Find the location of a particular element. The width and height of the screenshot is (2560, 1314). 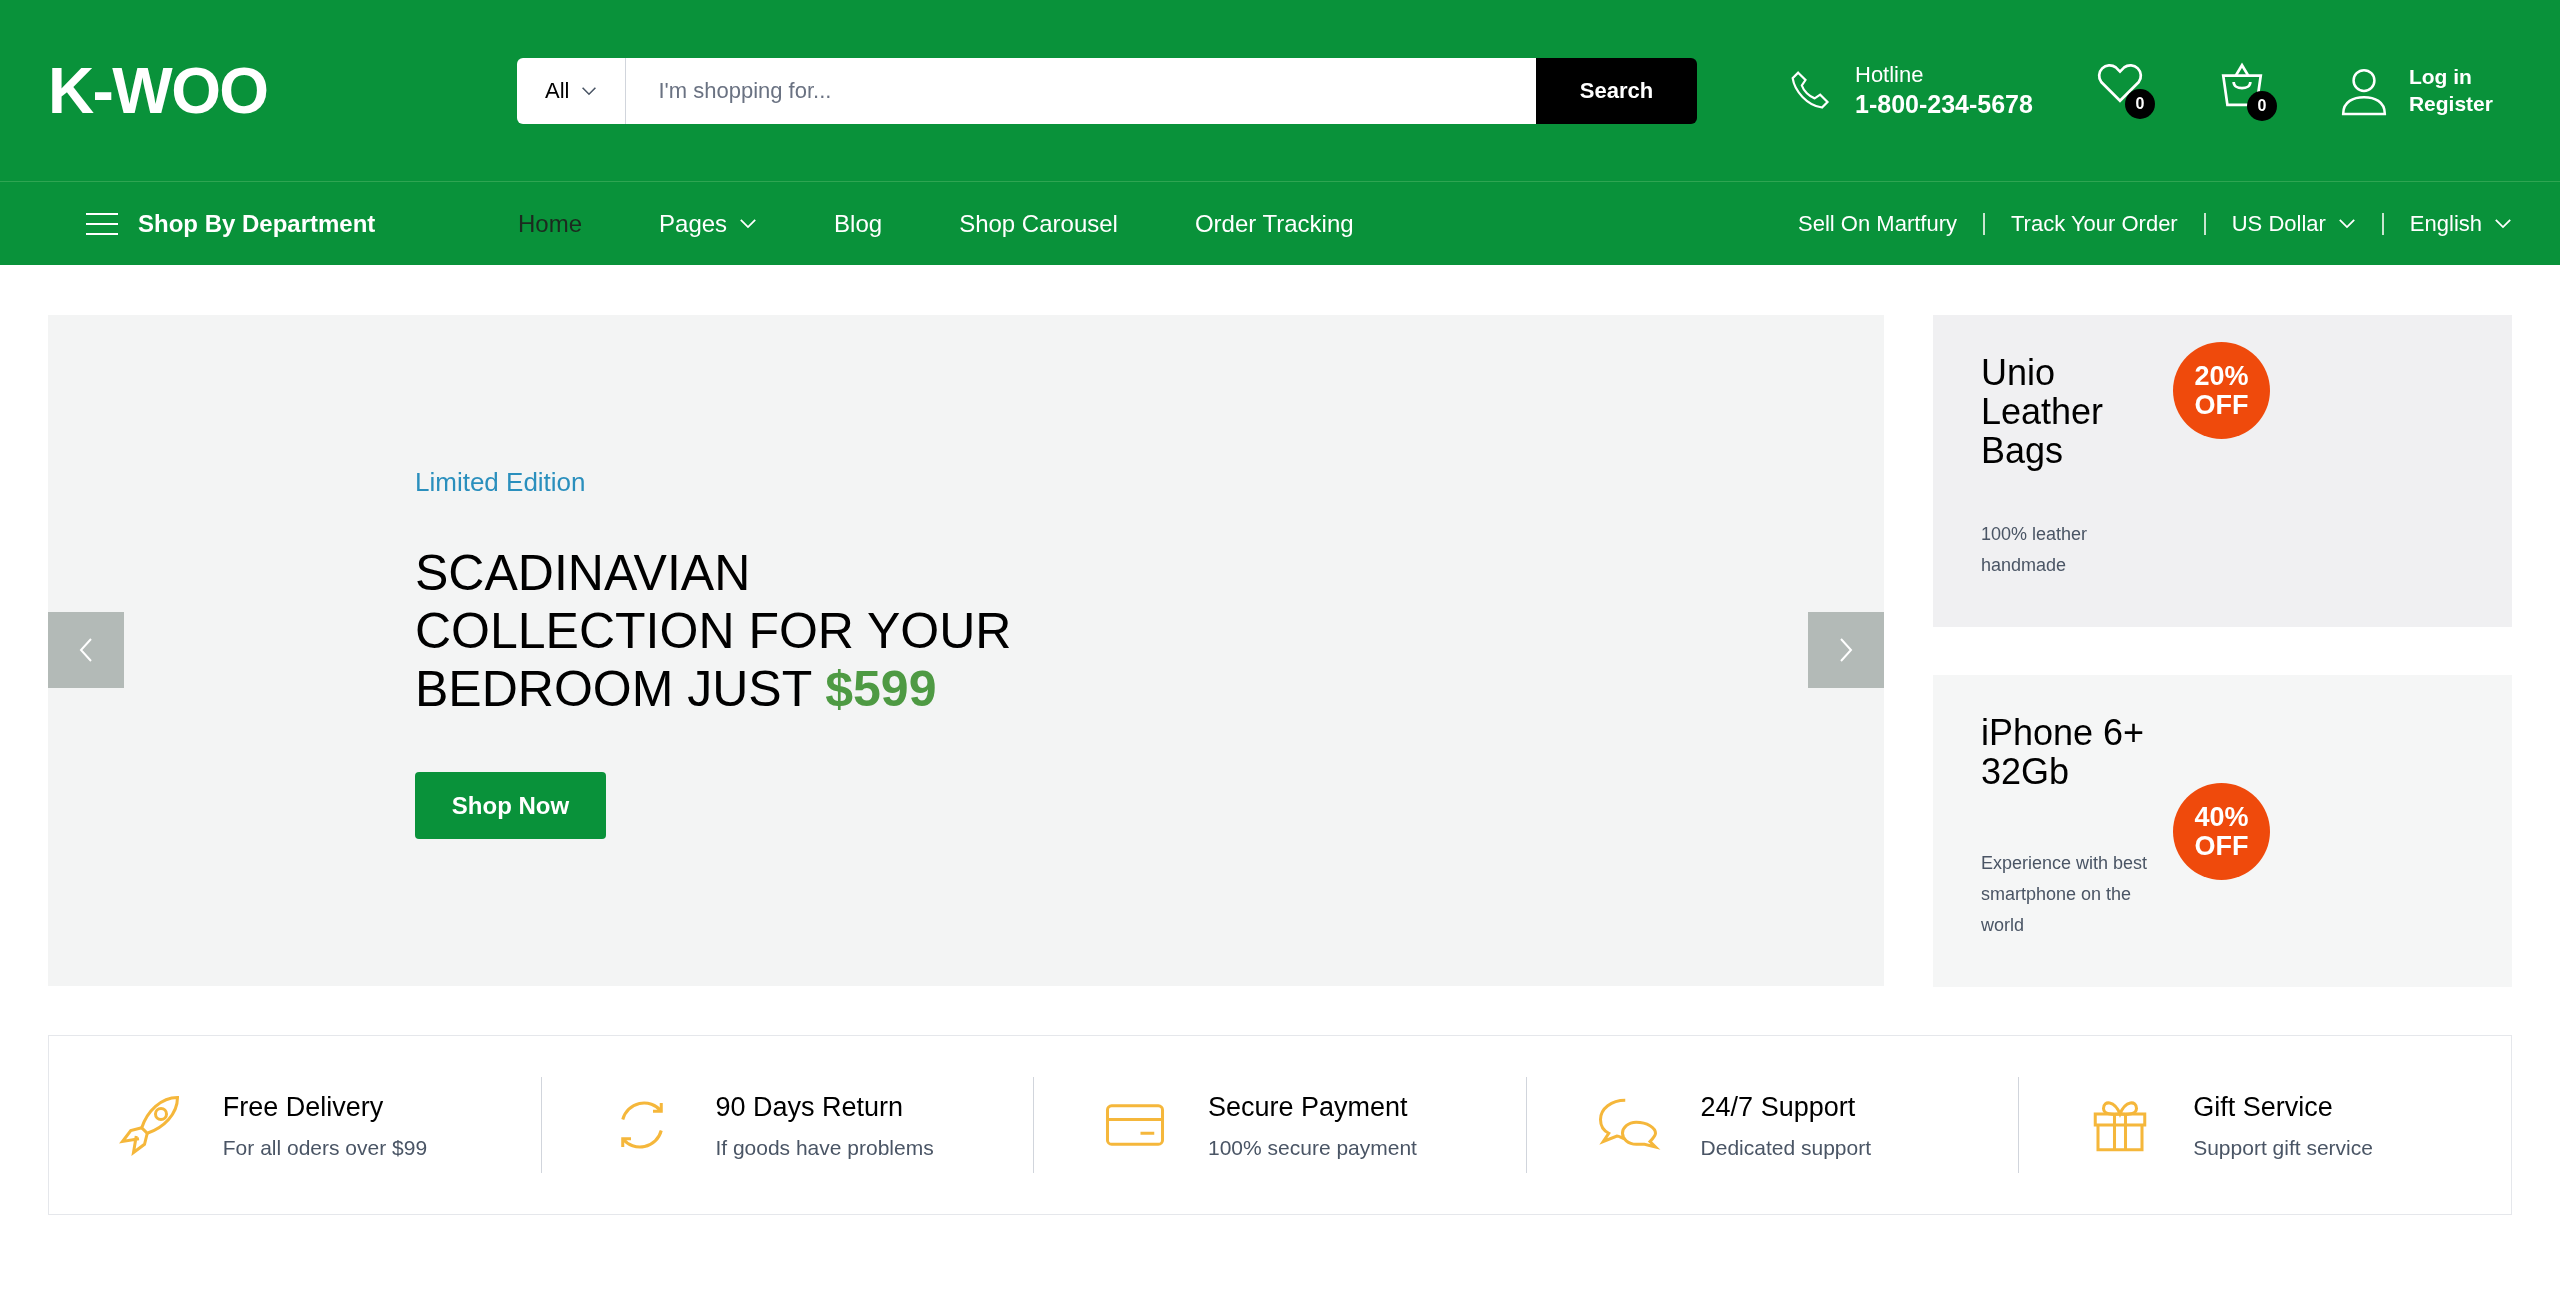

top-link: US Dollar is located at coordinates (2293, 223).